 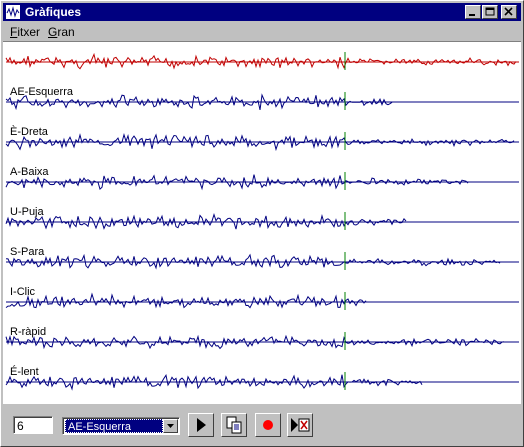 What do you see at coordinates (28, 332) in the screenshot?
I see `track-label-r-rapid: R-ràpid` at bounding box center [28, 332].